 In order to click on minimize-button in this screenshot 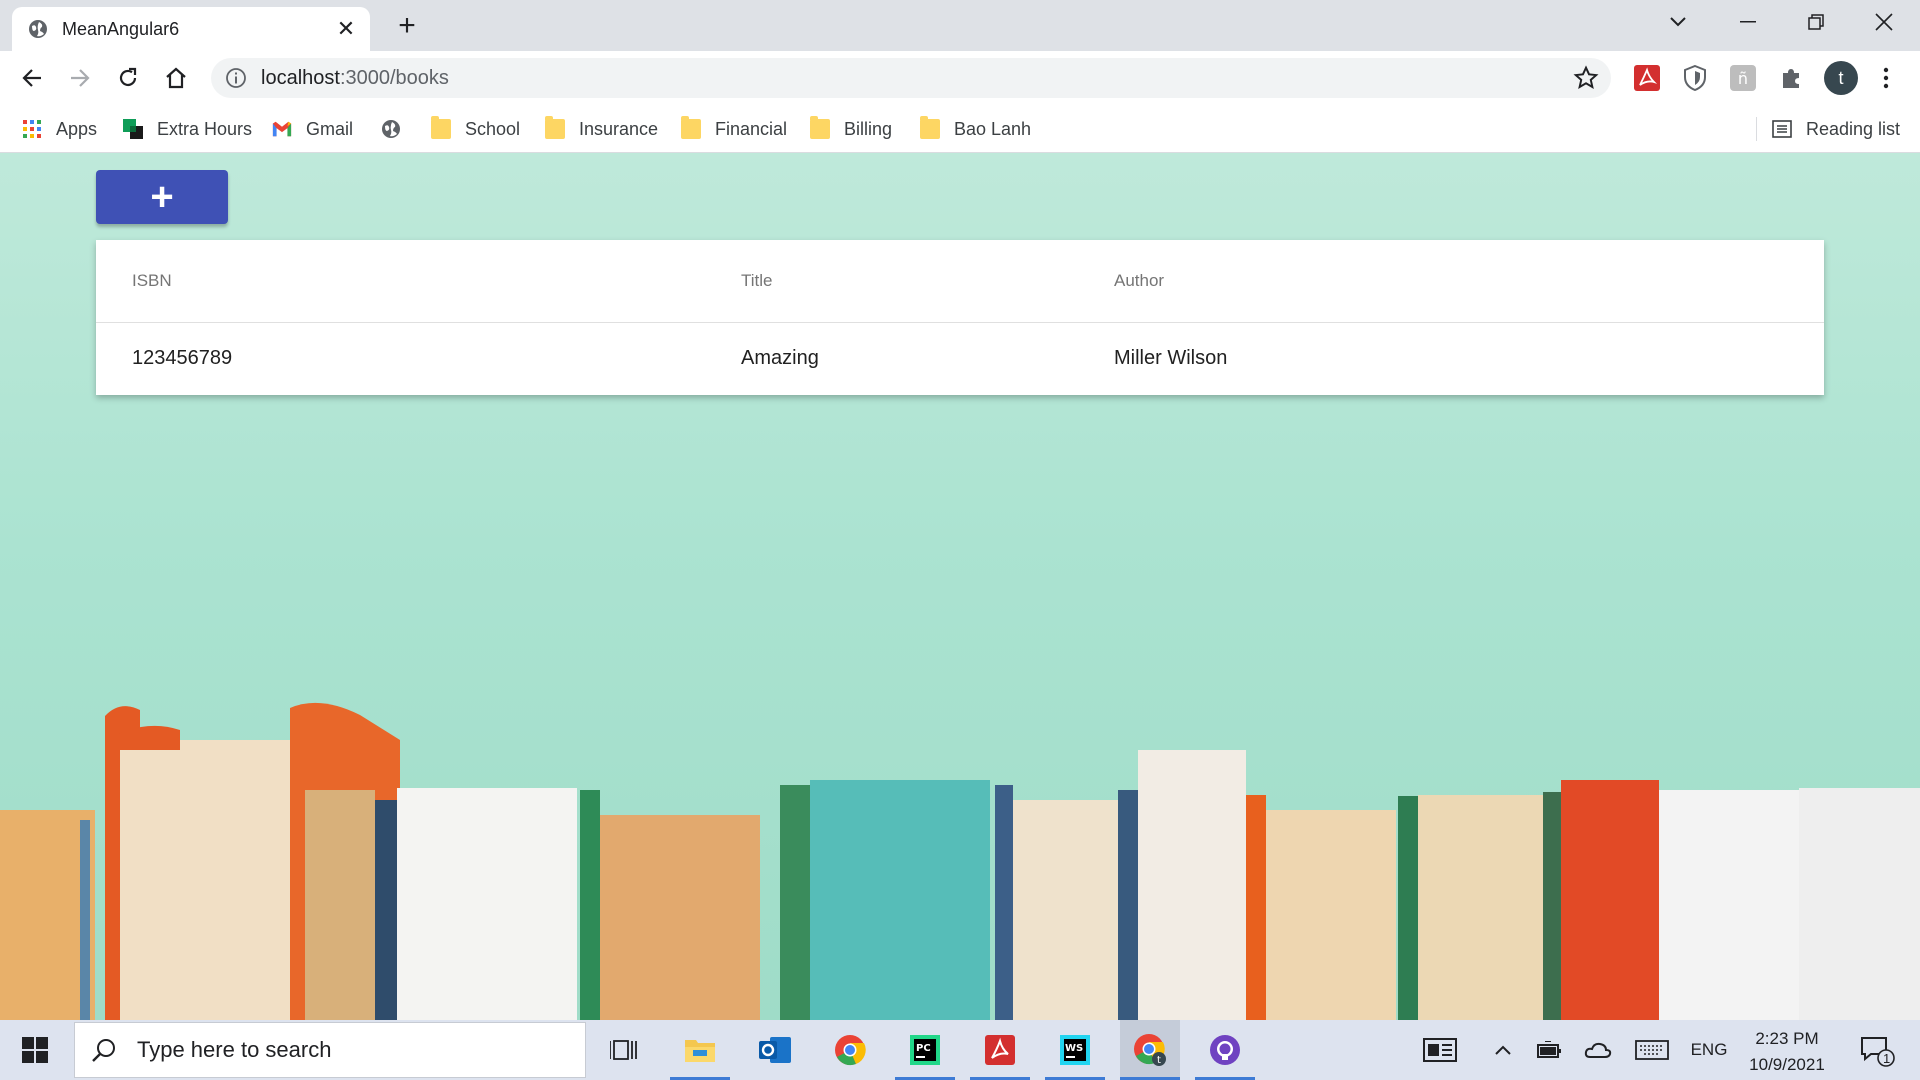, I will do `click(1748, 22)`.